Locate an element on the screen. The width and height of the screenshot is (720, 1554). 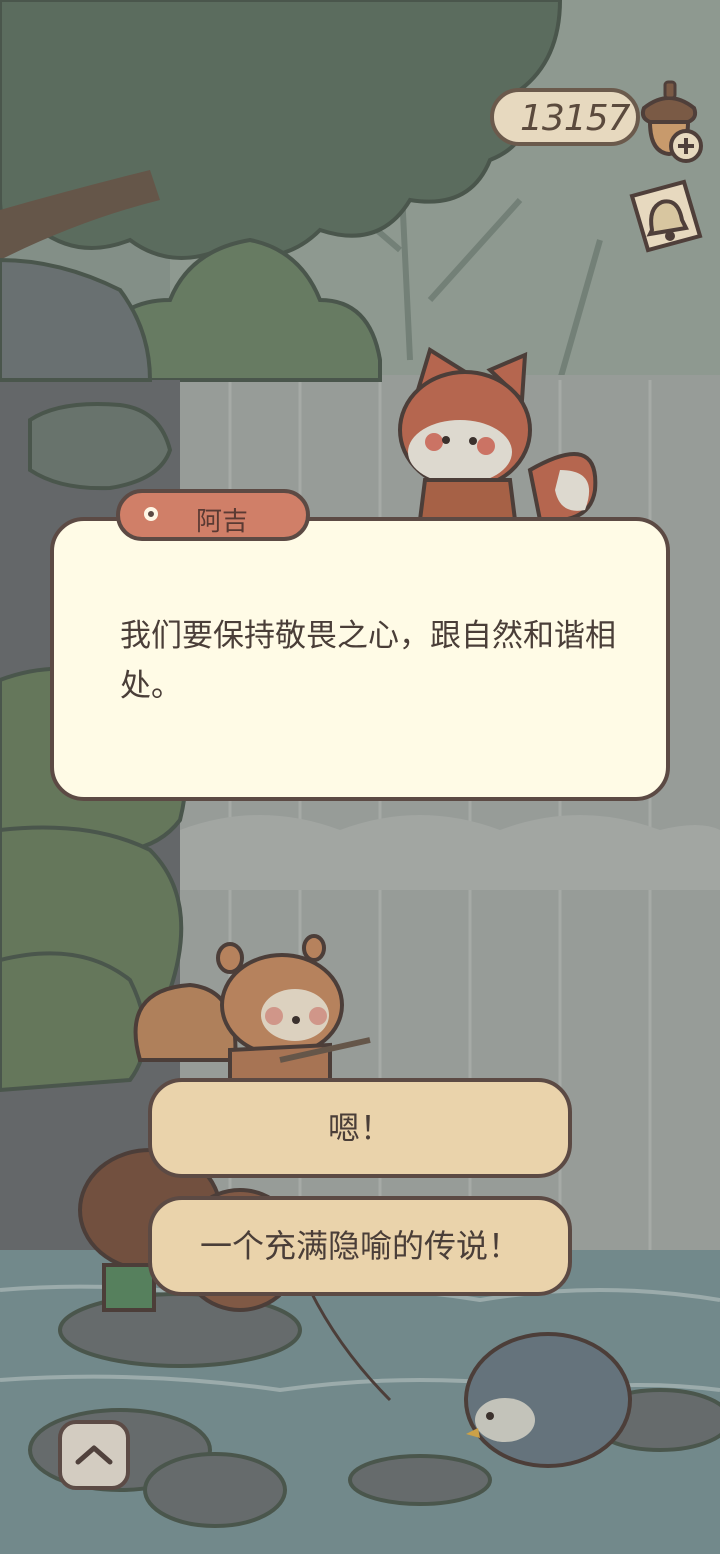
plus-icon is located at coordinates (686, 146).